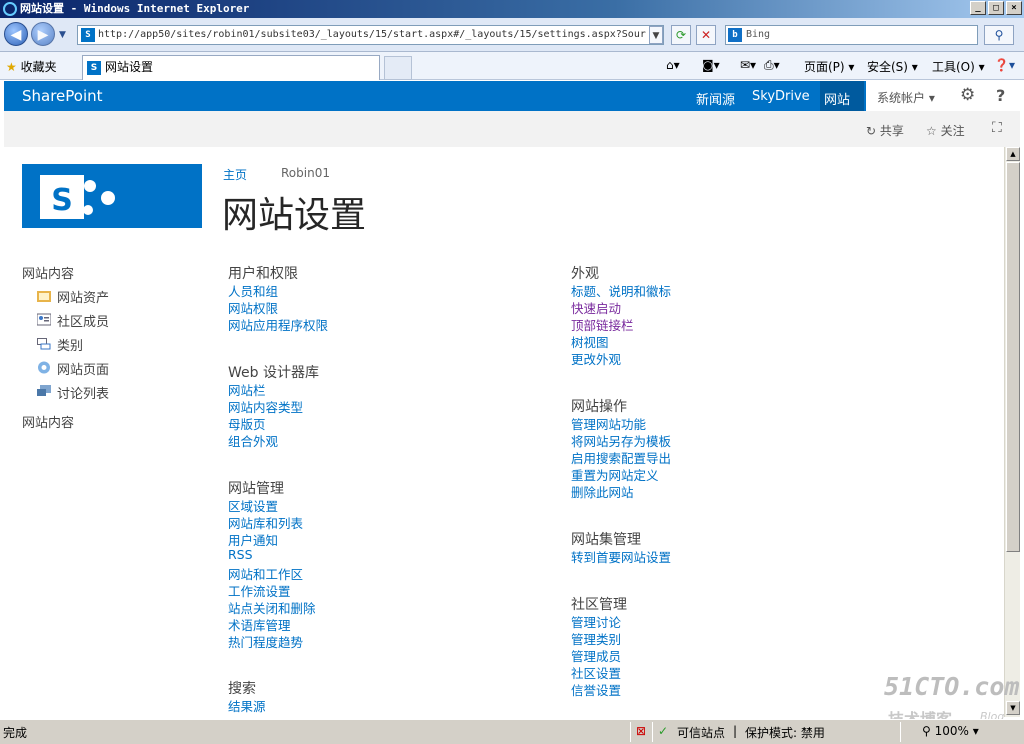 Image resolution: width=1024 pixels, height=744 pixels. I want to click on result-sources-link: 结果源, so click(247, 705).